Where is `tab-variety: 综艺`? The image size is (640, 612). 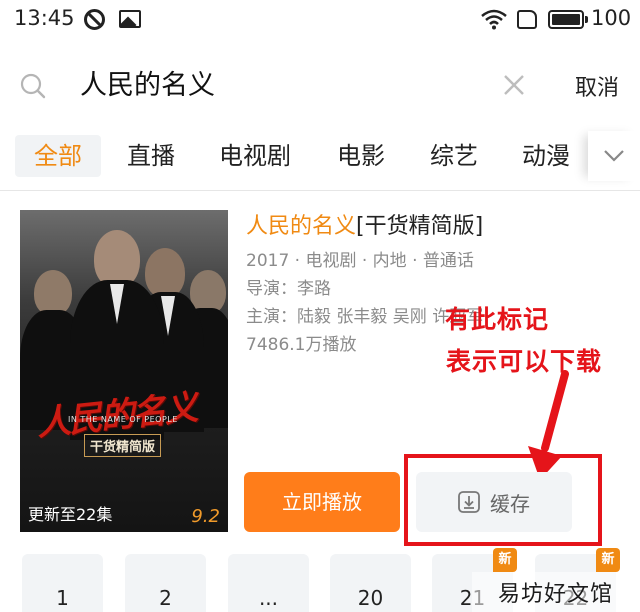
tab-variety: 综艺 is located at coordinates (454, 156).